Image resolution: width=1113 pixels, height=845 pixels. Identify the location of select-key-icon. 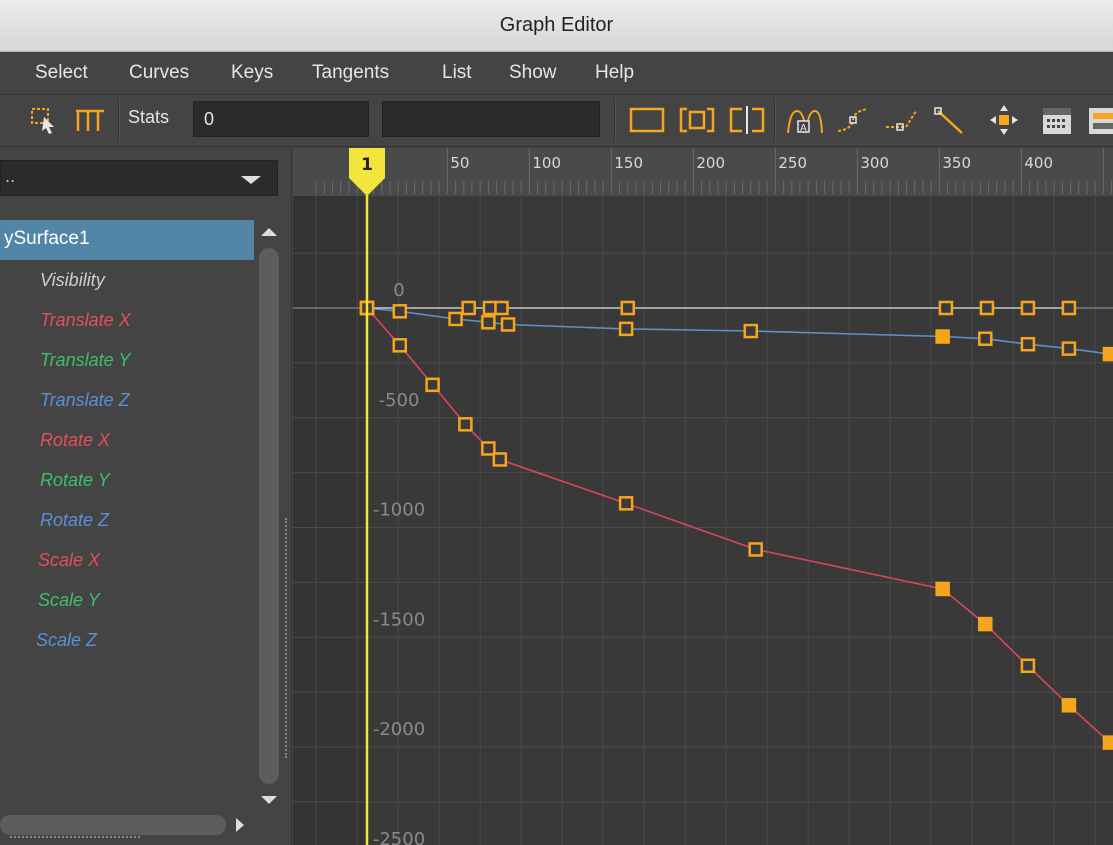
(44, 120).